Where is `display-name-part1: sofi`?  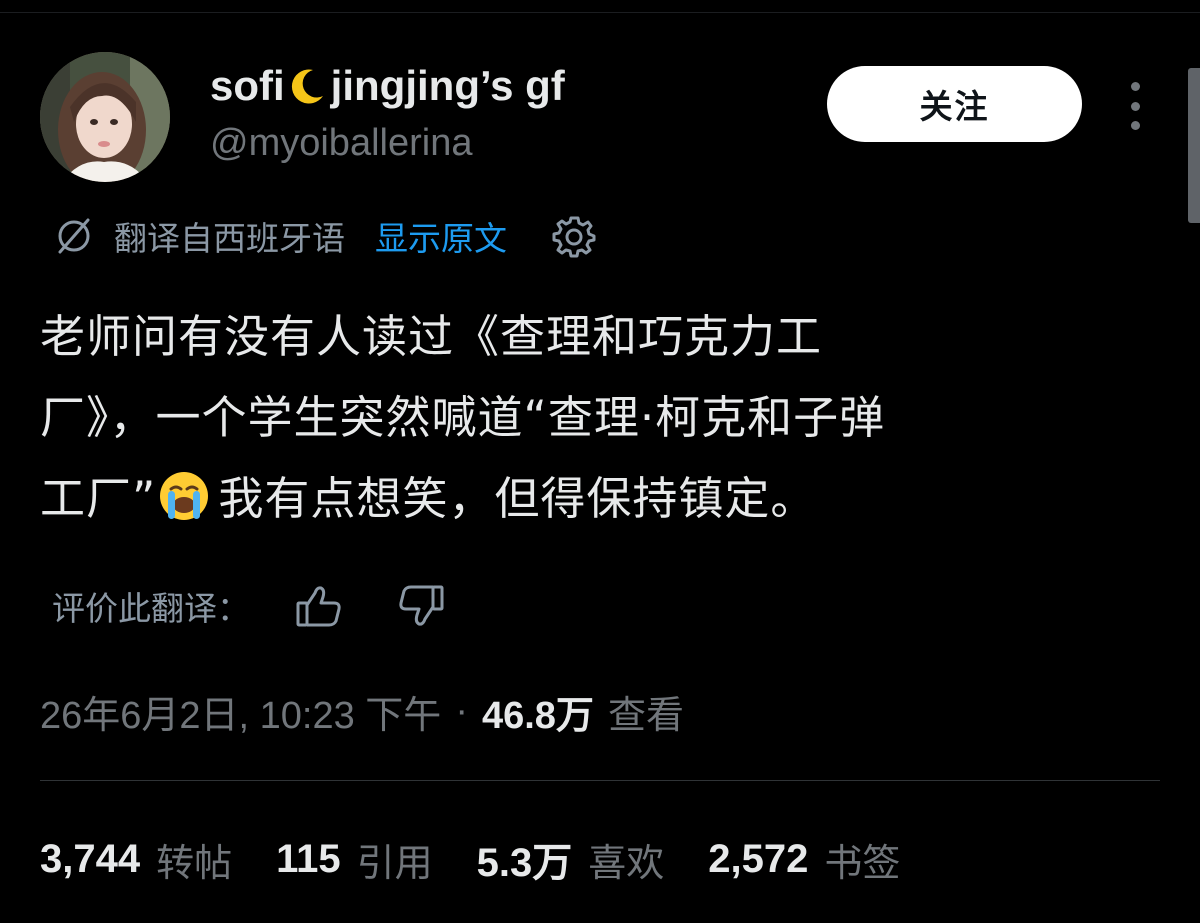 display-name-part1: sofi is located at coordinates (247, 85).